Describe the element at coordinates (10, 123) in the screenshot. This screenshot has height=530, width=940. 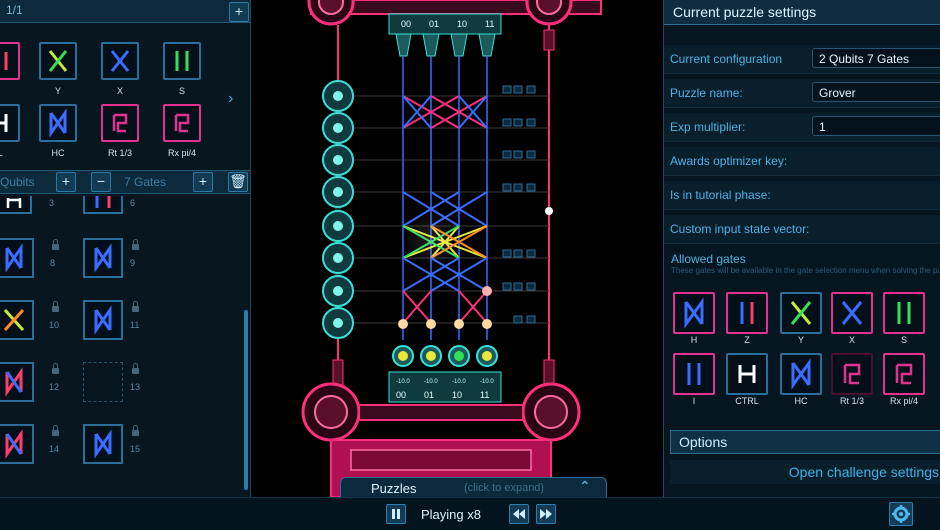
I see `palette-gate-ctrl` at that location.